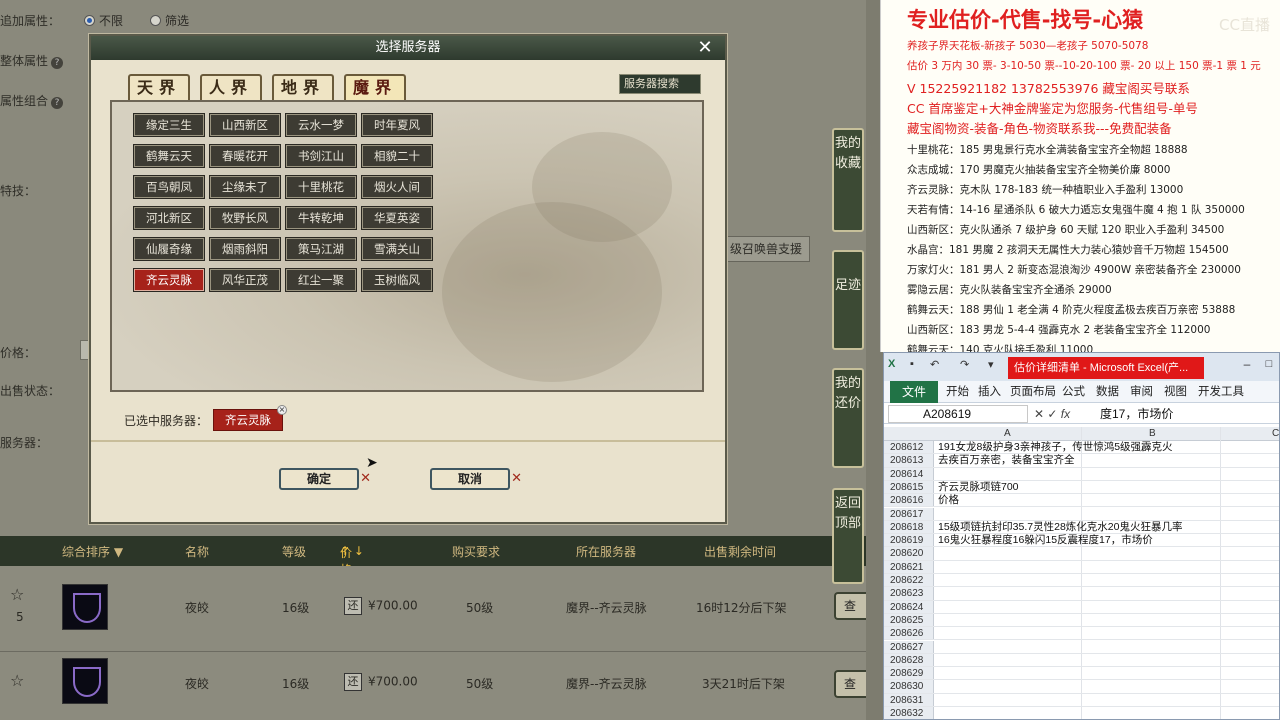  Describe the element at coordinates (1081, 687) in the screenshot. I see `spreadsheet-row: 208630` at that location.